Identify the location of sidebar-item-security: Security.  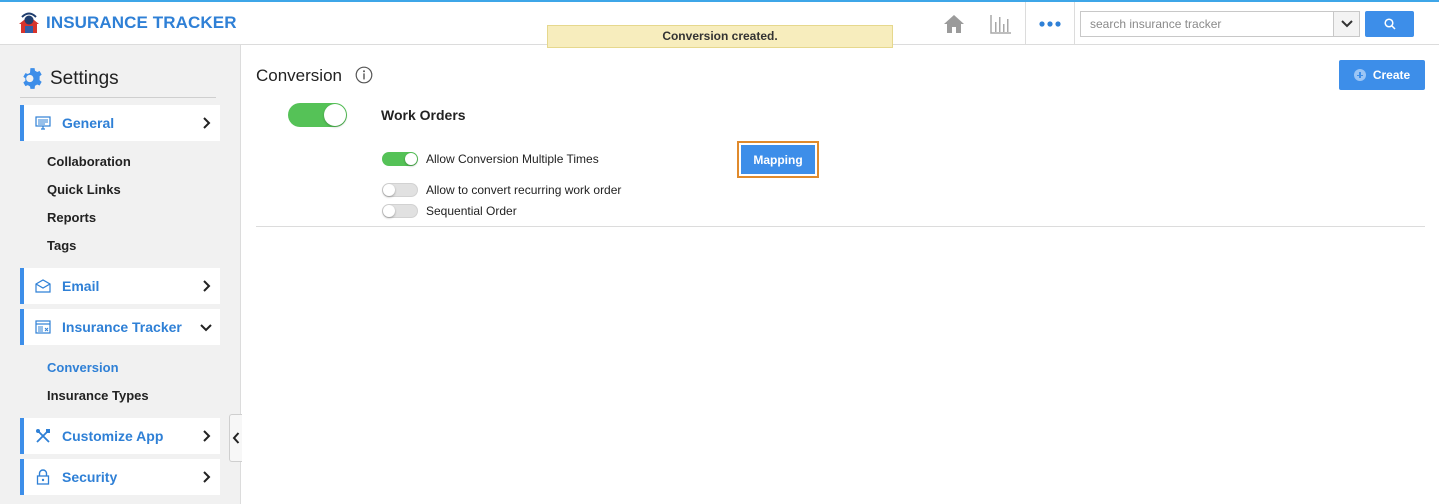
(120, 477).